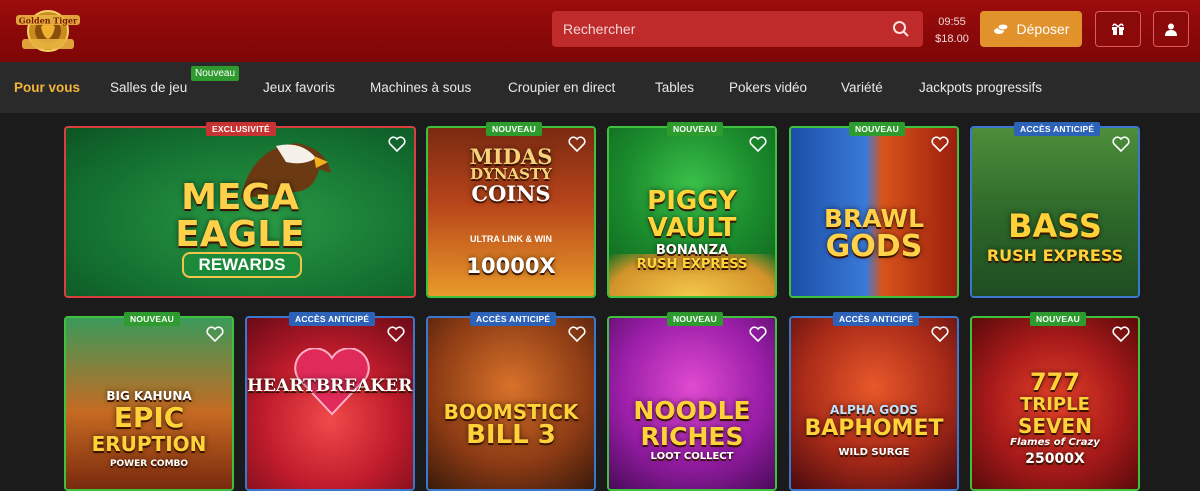 The image size is (1200, 491). What do you see at coordinates (561, 87) in the screenshot?
I see `tab-croupier-en-direct: Croupier en direct` at bounding box center [561, 87].